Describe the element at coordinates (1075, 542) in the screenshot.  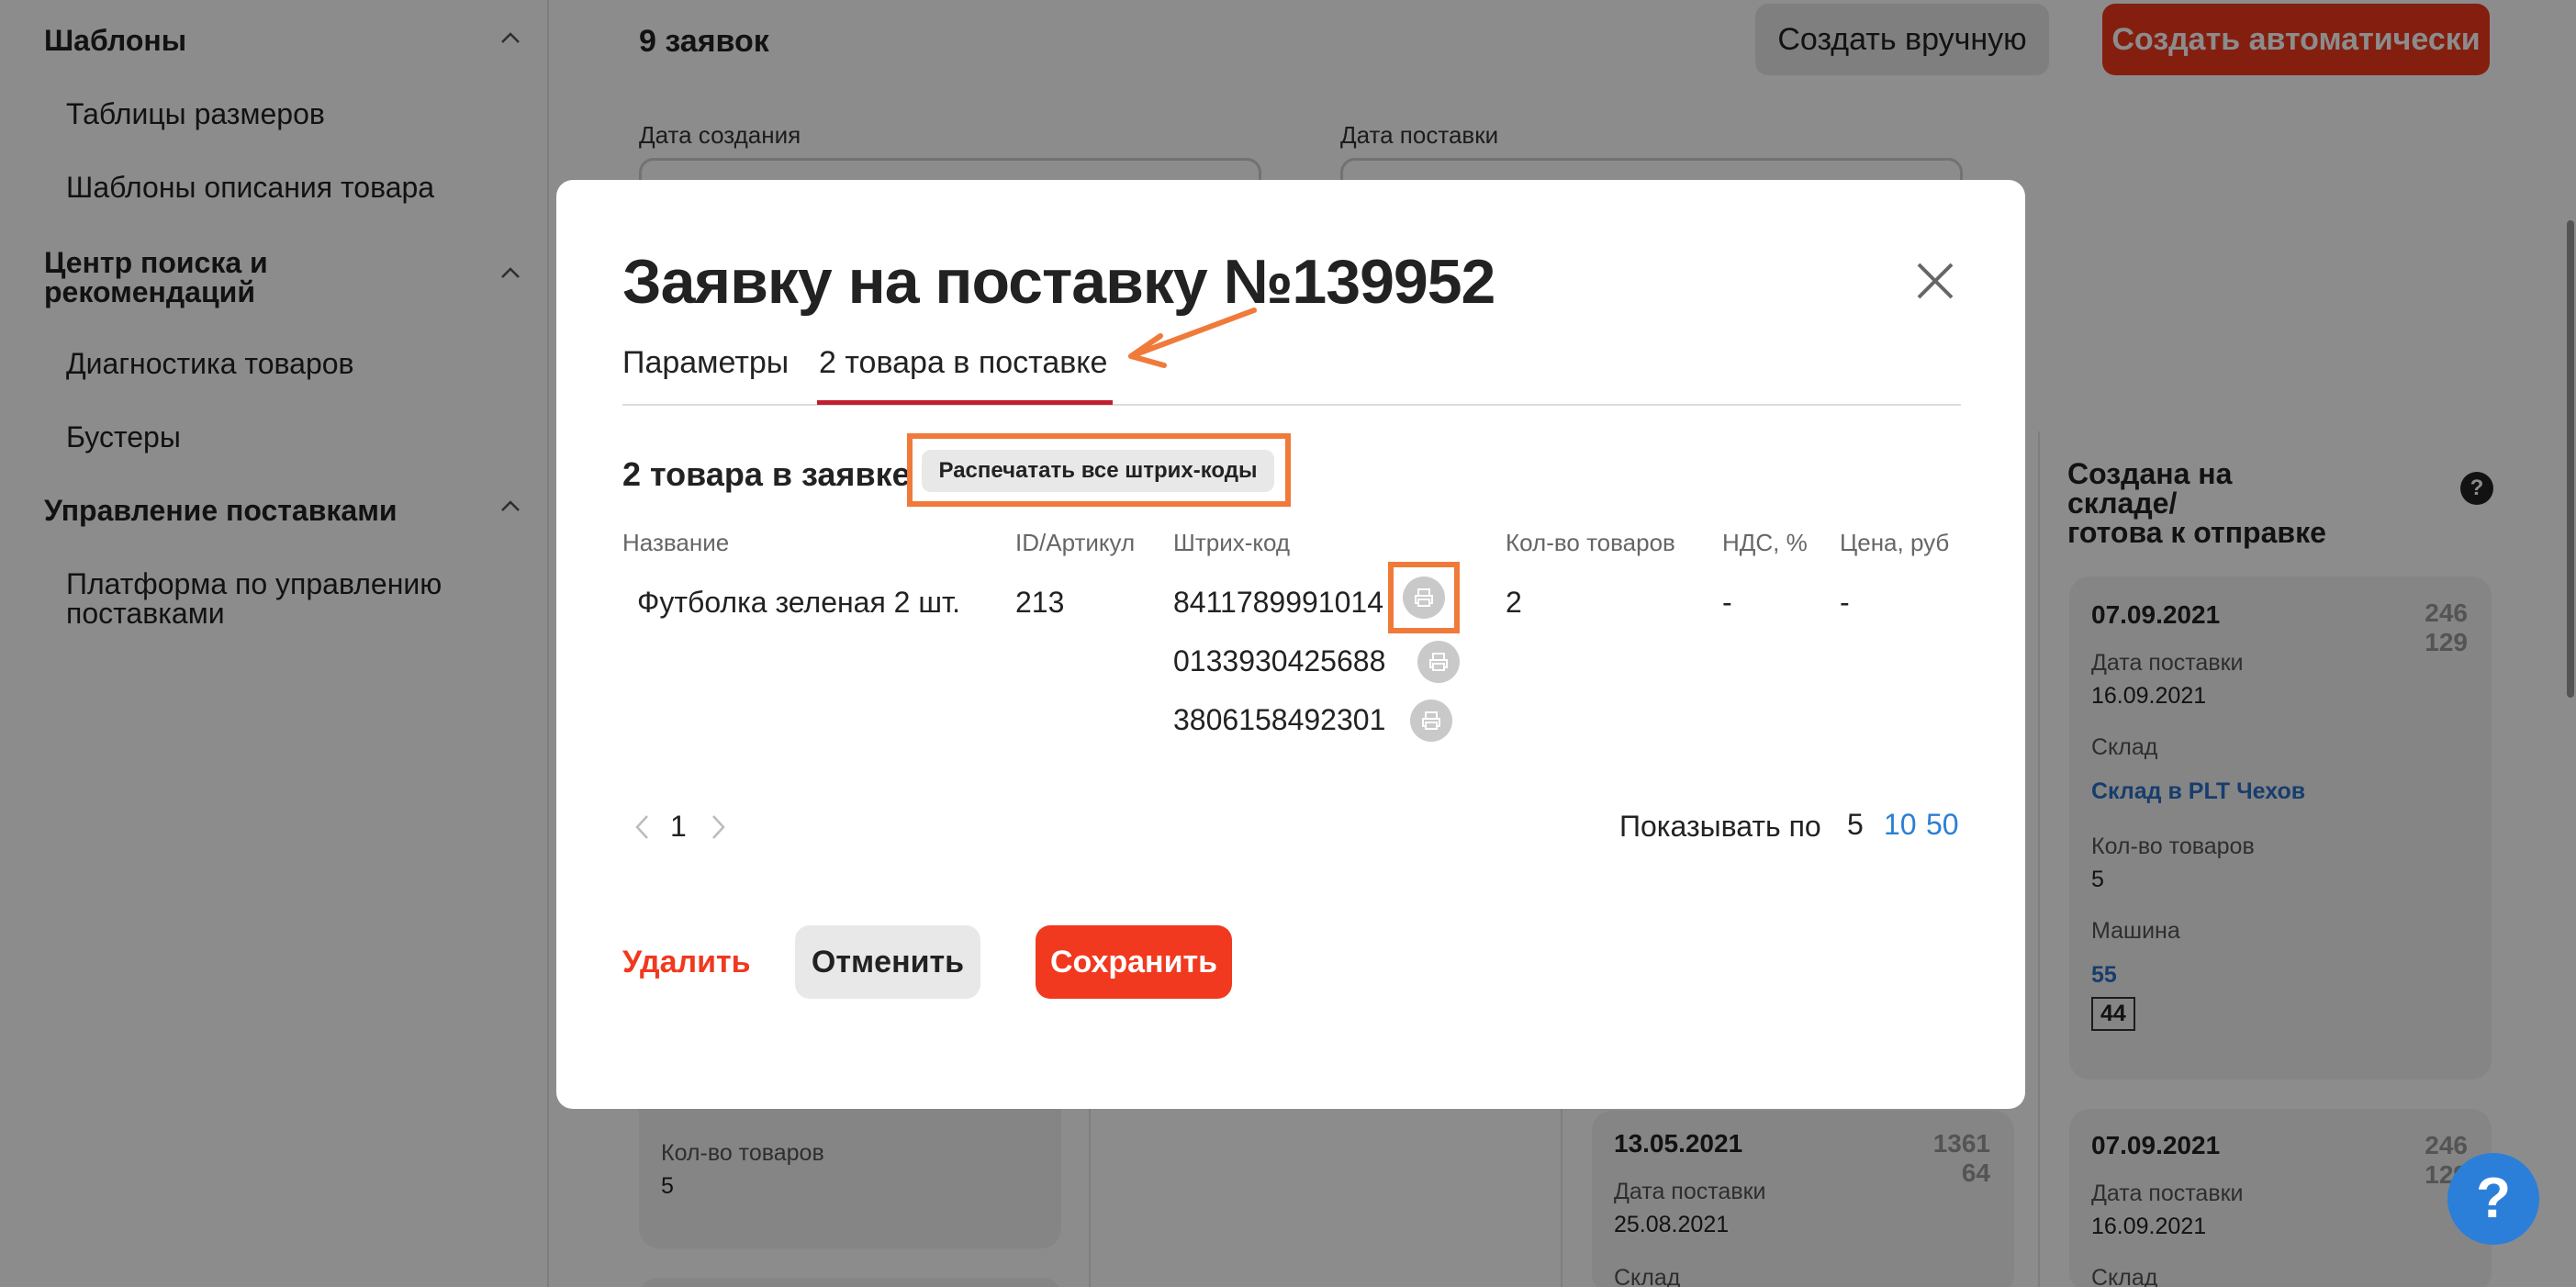
I see `column-header-id: ID/Артикул` at that location.